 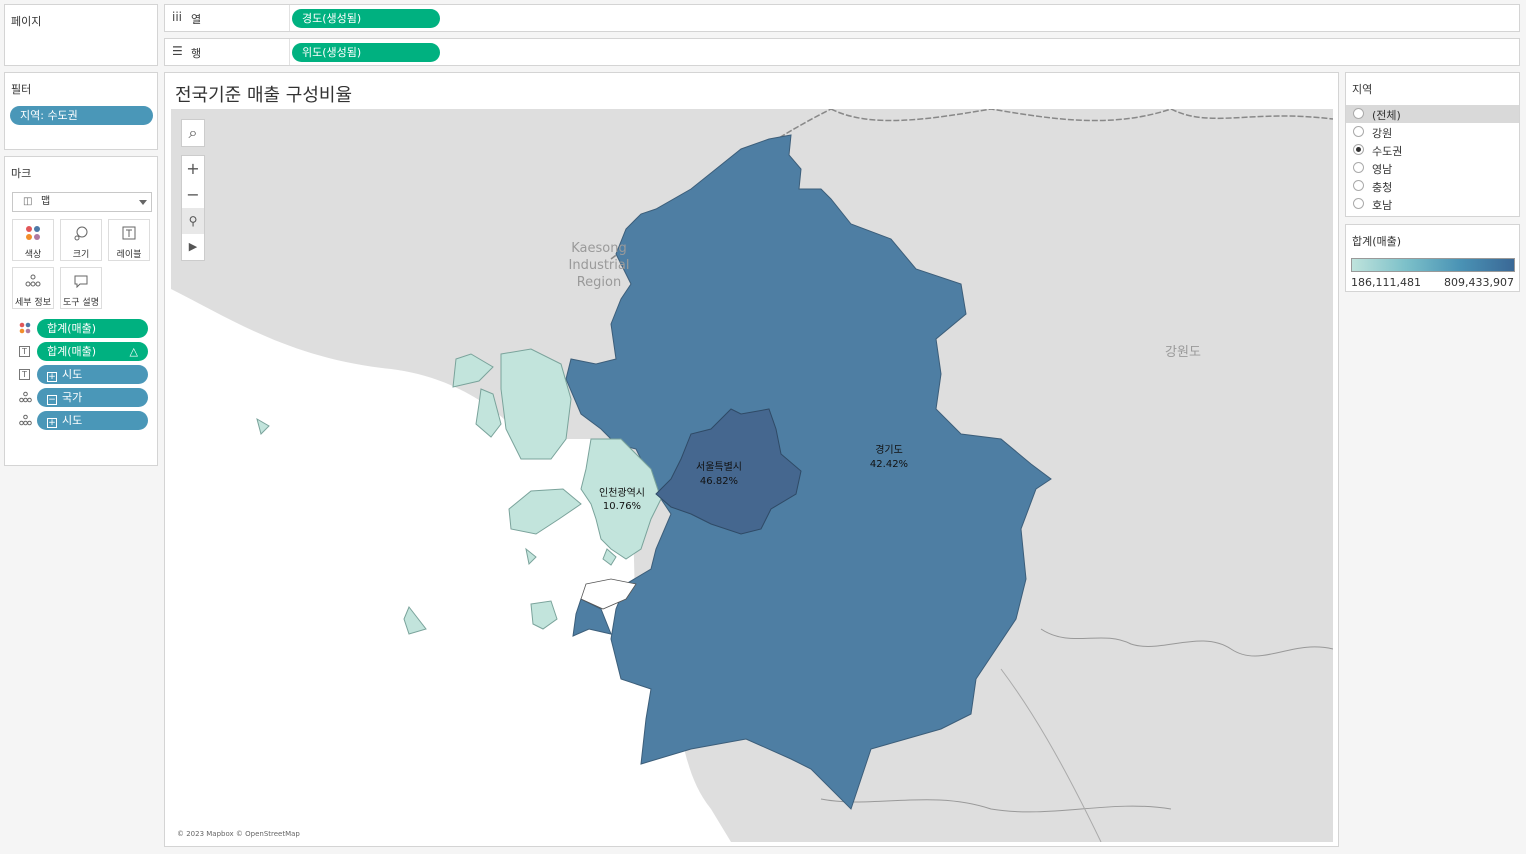 What do you see at coordinates (92, 328) in the screenshot?
I see `pill-sum-sales-color: 합계(매출)` at bounding box center [92, 328].